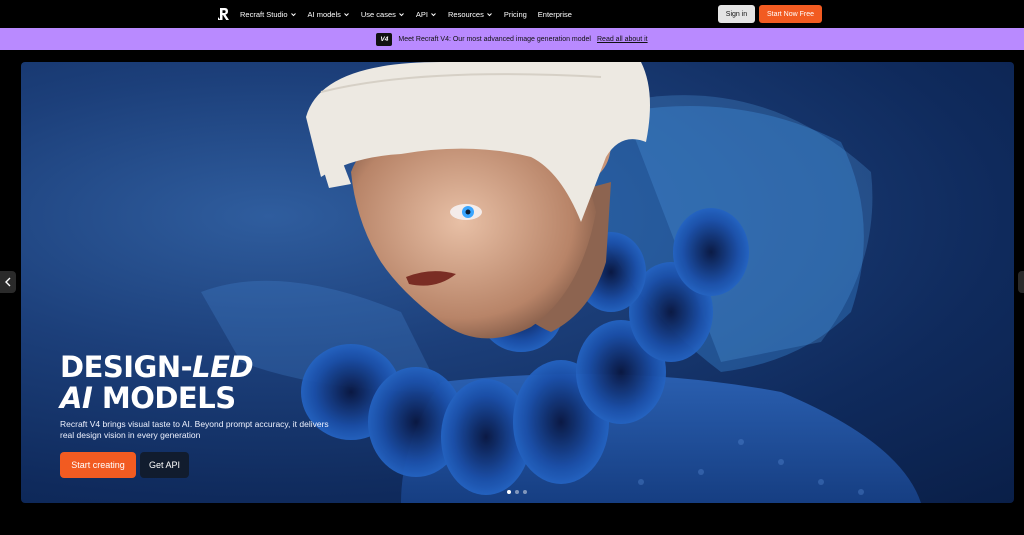 This screenshot has width=1024, height=535. I want to click on headline-word-design: DESIGN-, so click(126, 367).